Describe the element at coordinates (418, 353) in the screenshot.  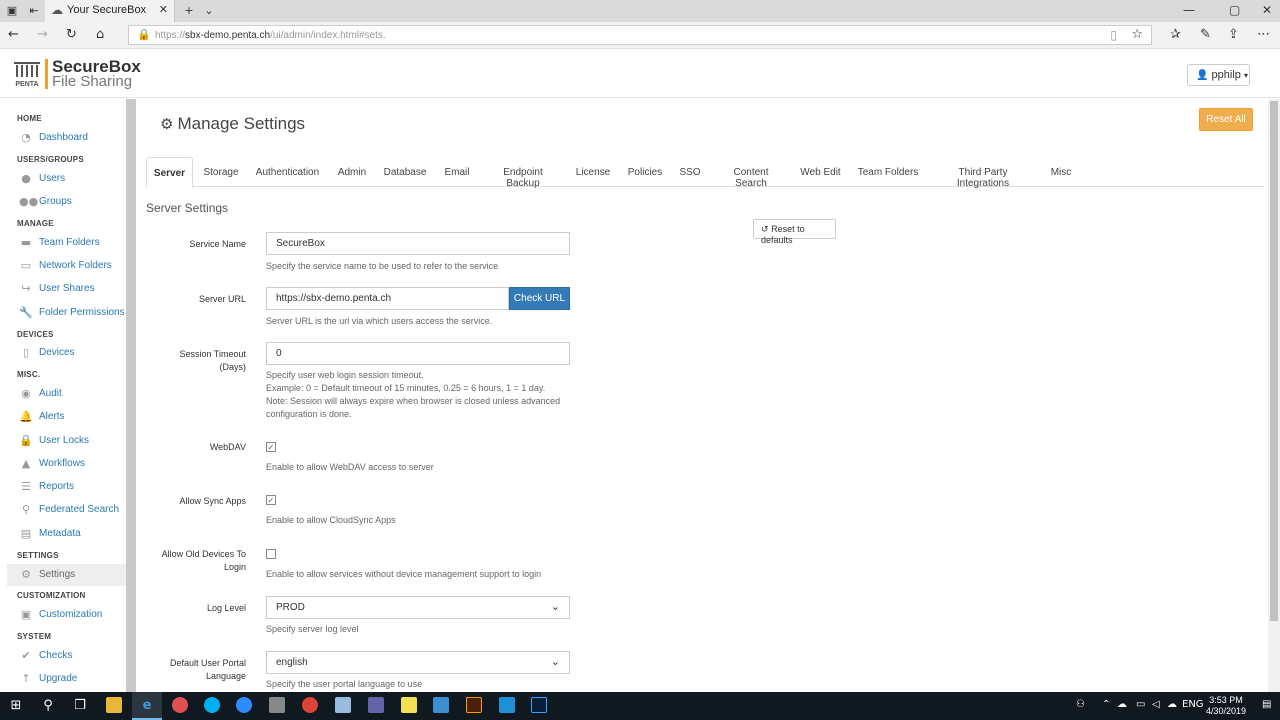
I see `session-timeout-input: 0` at that location.